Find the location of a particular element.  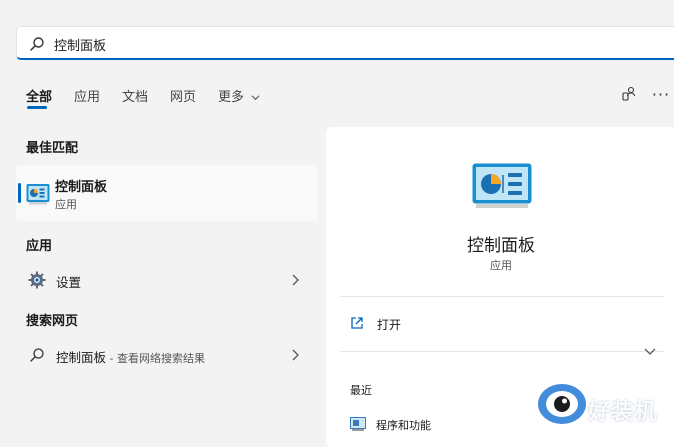

tab-apps: 应用 is located at coordinates (87, 95).